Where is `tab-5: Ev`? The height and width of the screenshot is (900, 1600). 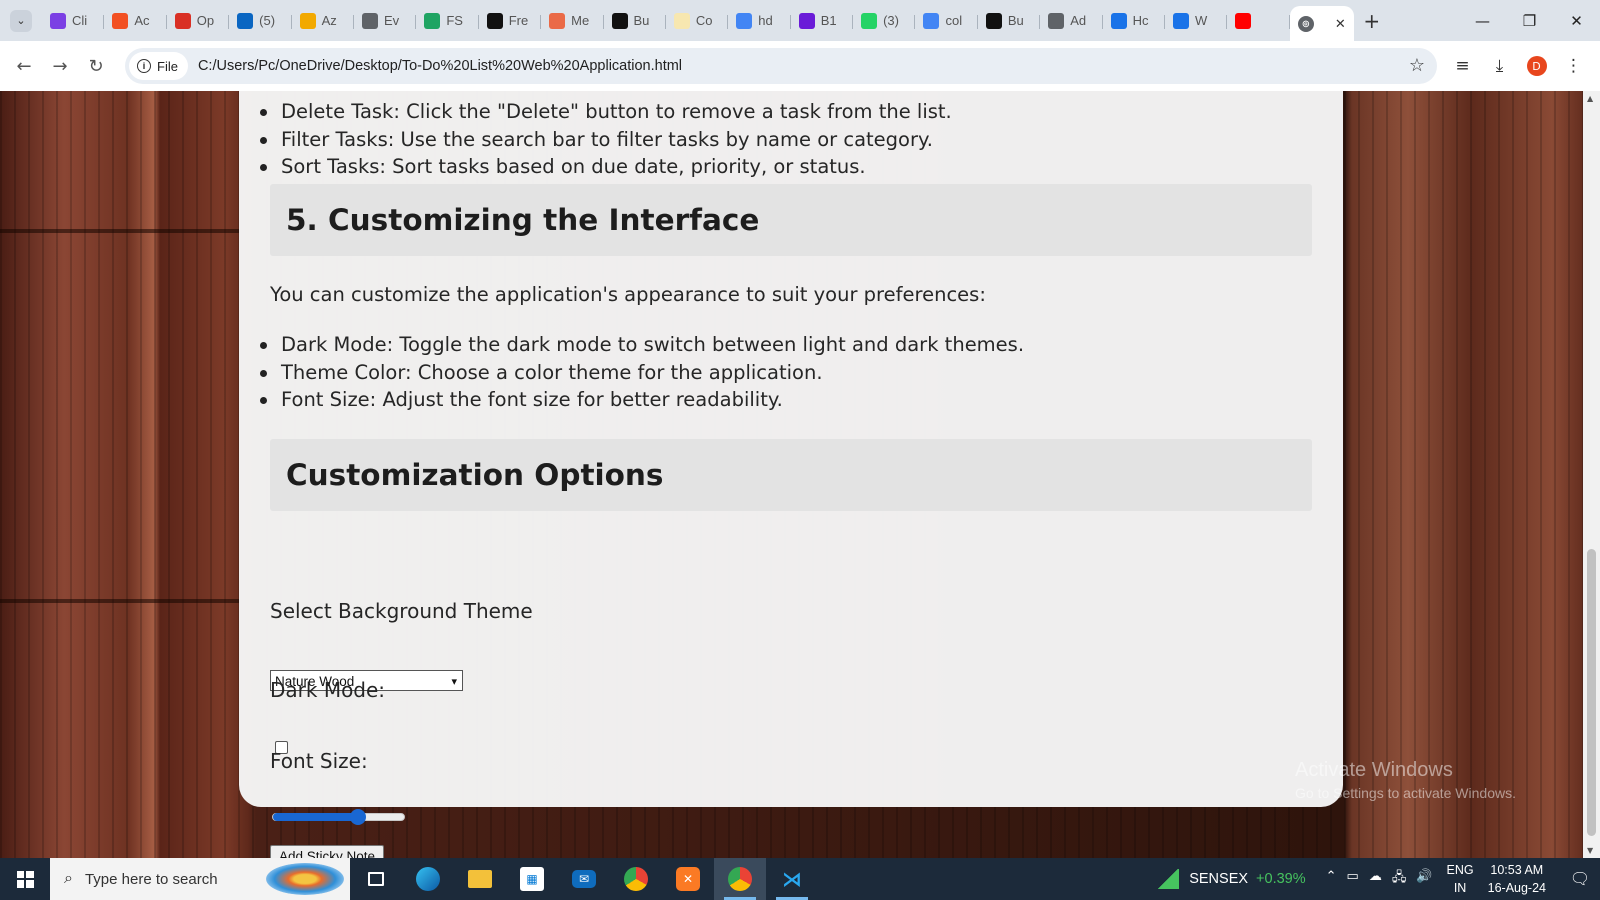 tab-5: Ev is located at coordinates (385, 21).